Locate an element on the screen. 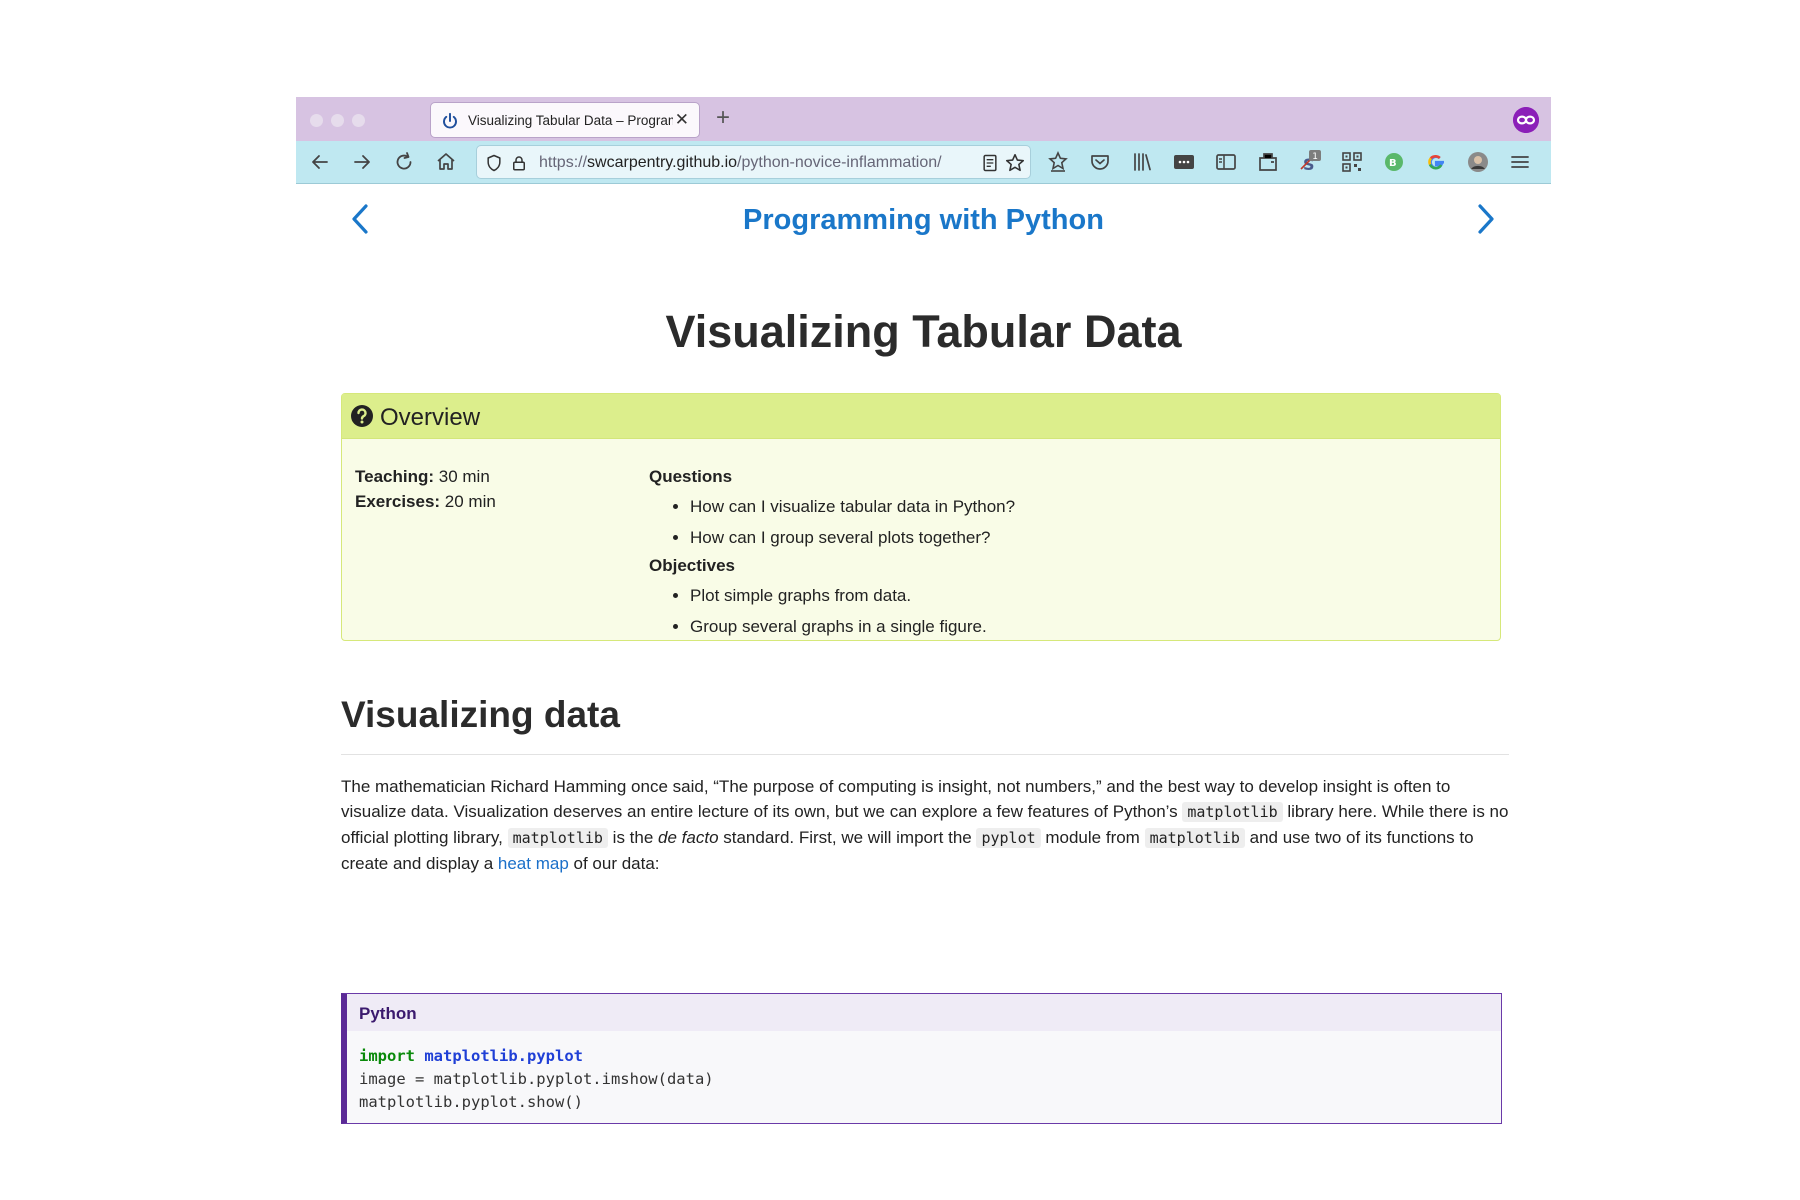  green-extension-icon: B is located at coordinates (1394, 162).